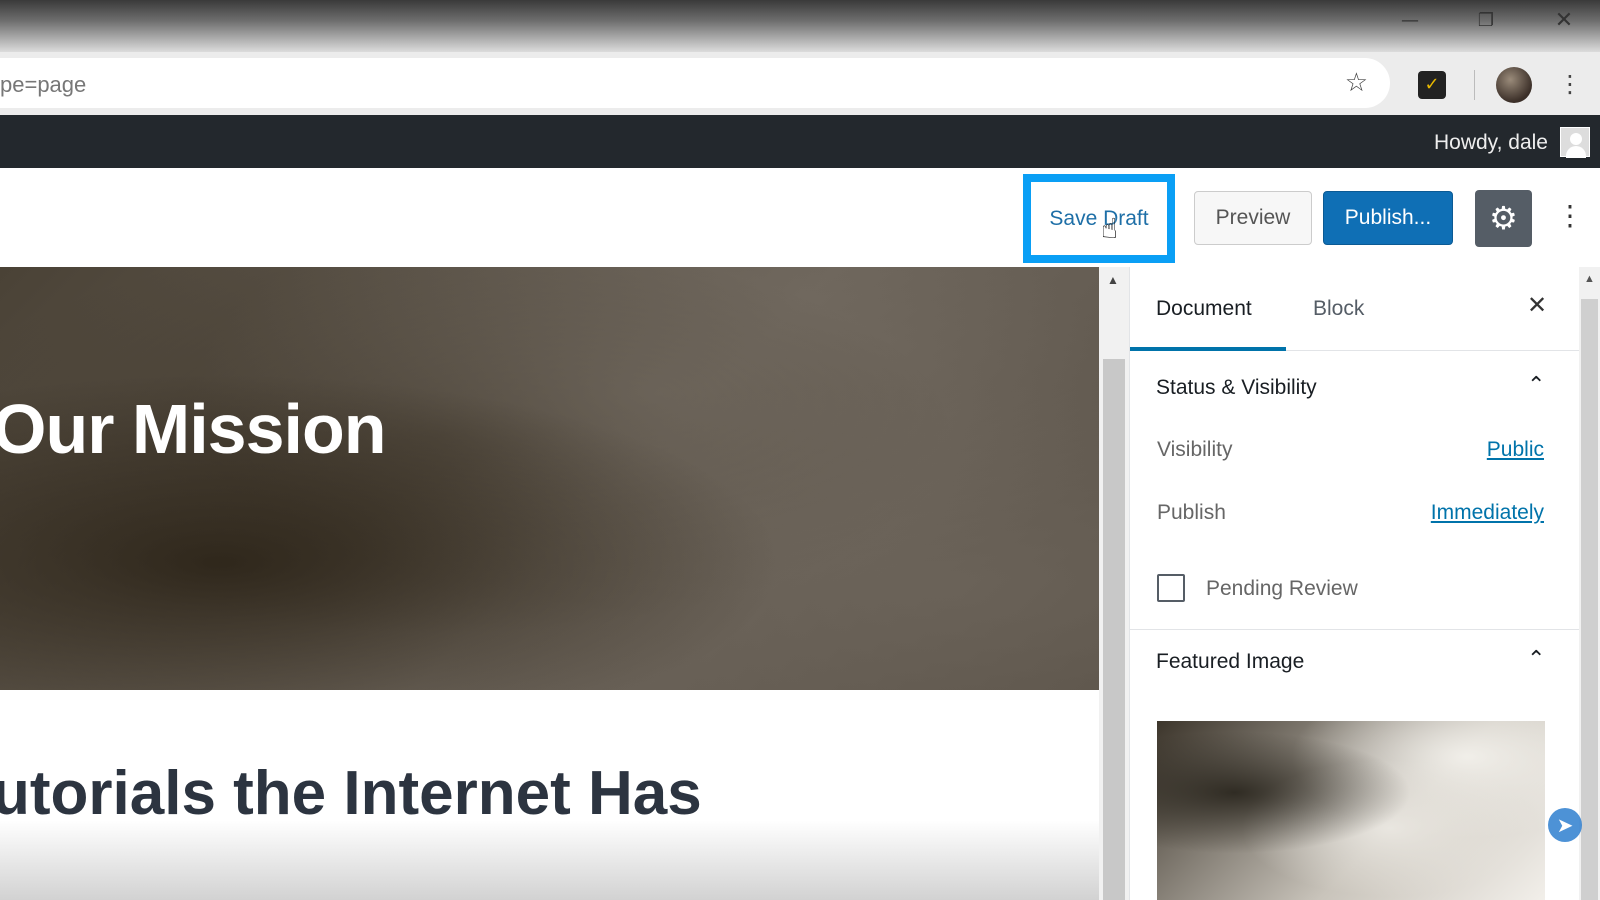 This screenshot has width=1600, height=900. What do you see at coordinates (1432, 85) in the screenshot?
I see `checkmark-extension-icon: ✓` at bounding box center [1432, 85].